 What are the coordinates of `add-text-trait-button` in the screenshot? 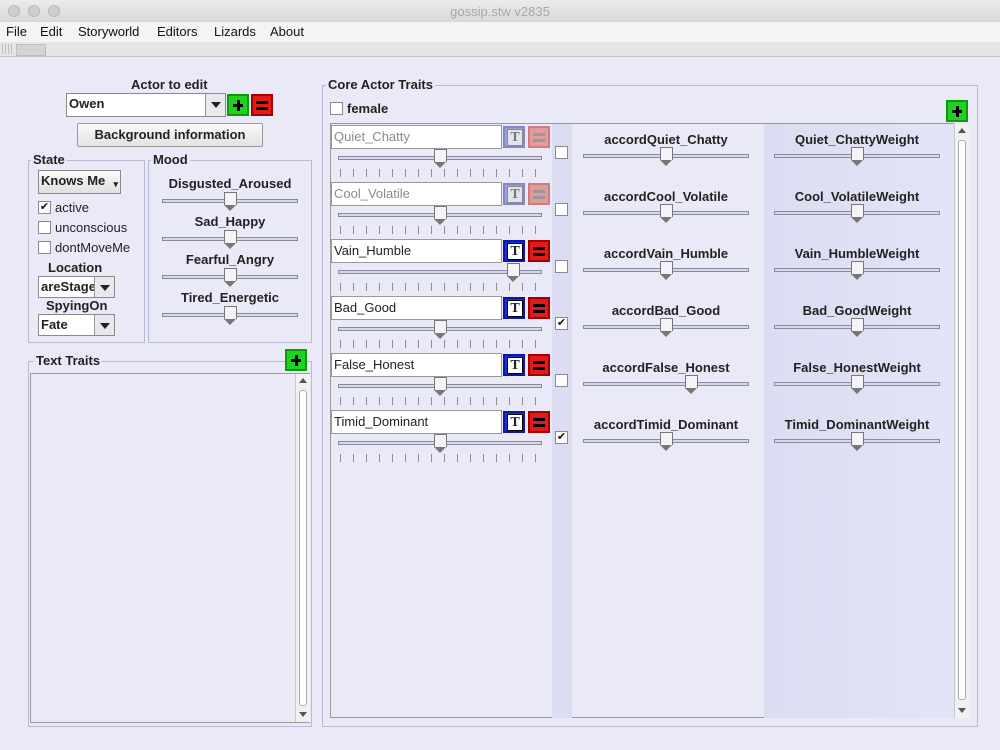 It's located at (296, 360).